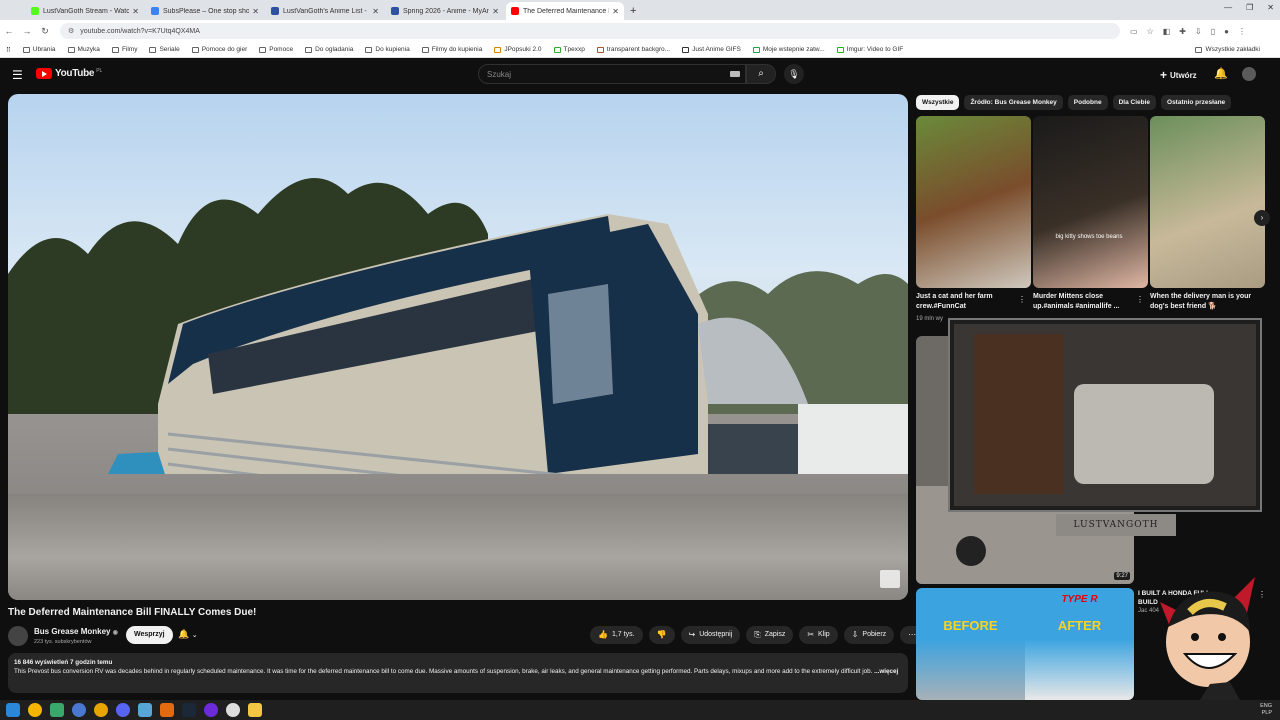  I want to click on search-icon: ⌕, so click(761, 73).